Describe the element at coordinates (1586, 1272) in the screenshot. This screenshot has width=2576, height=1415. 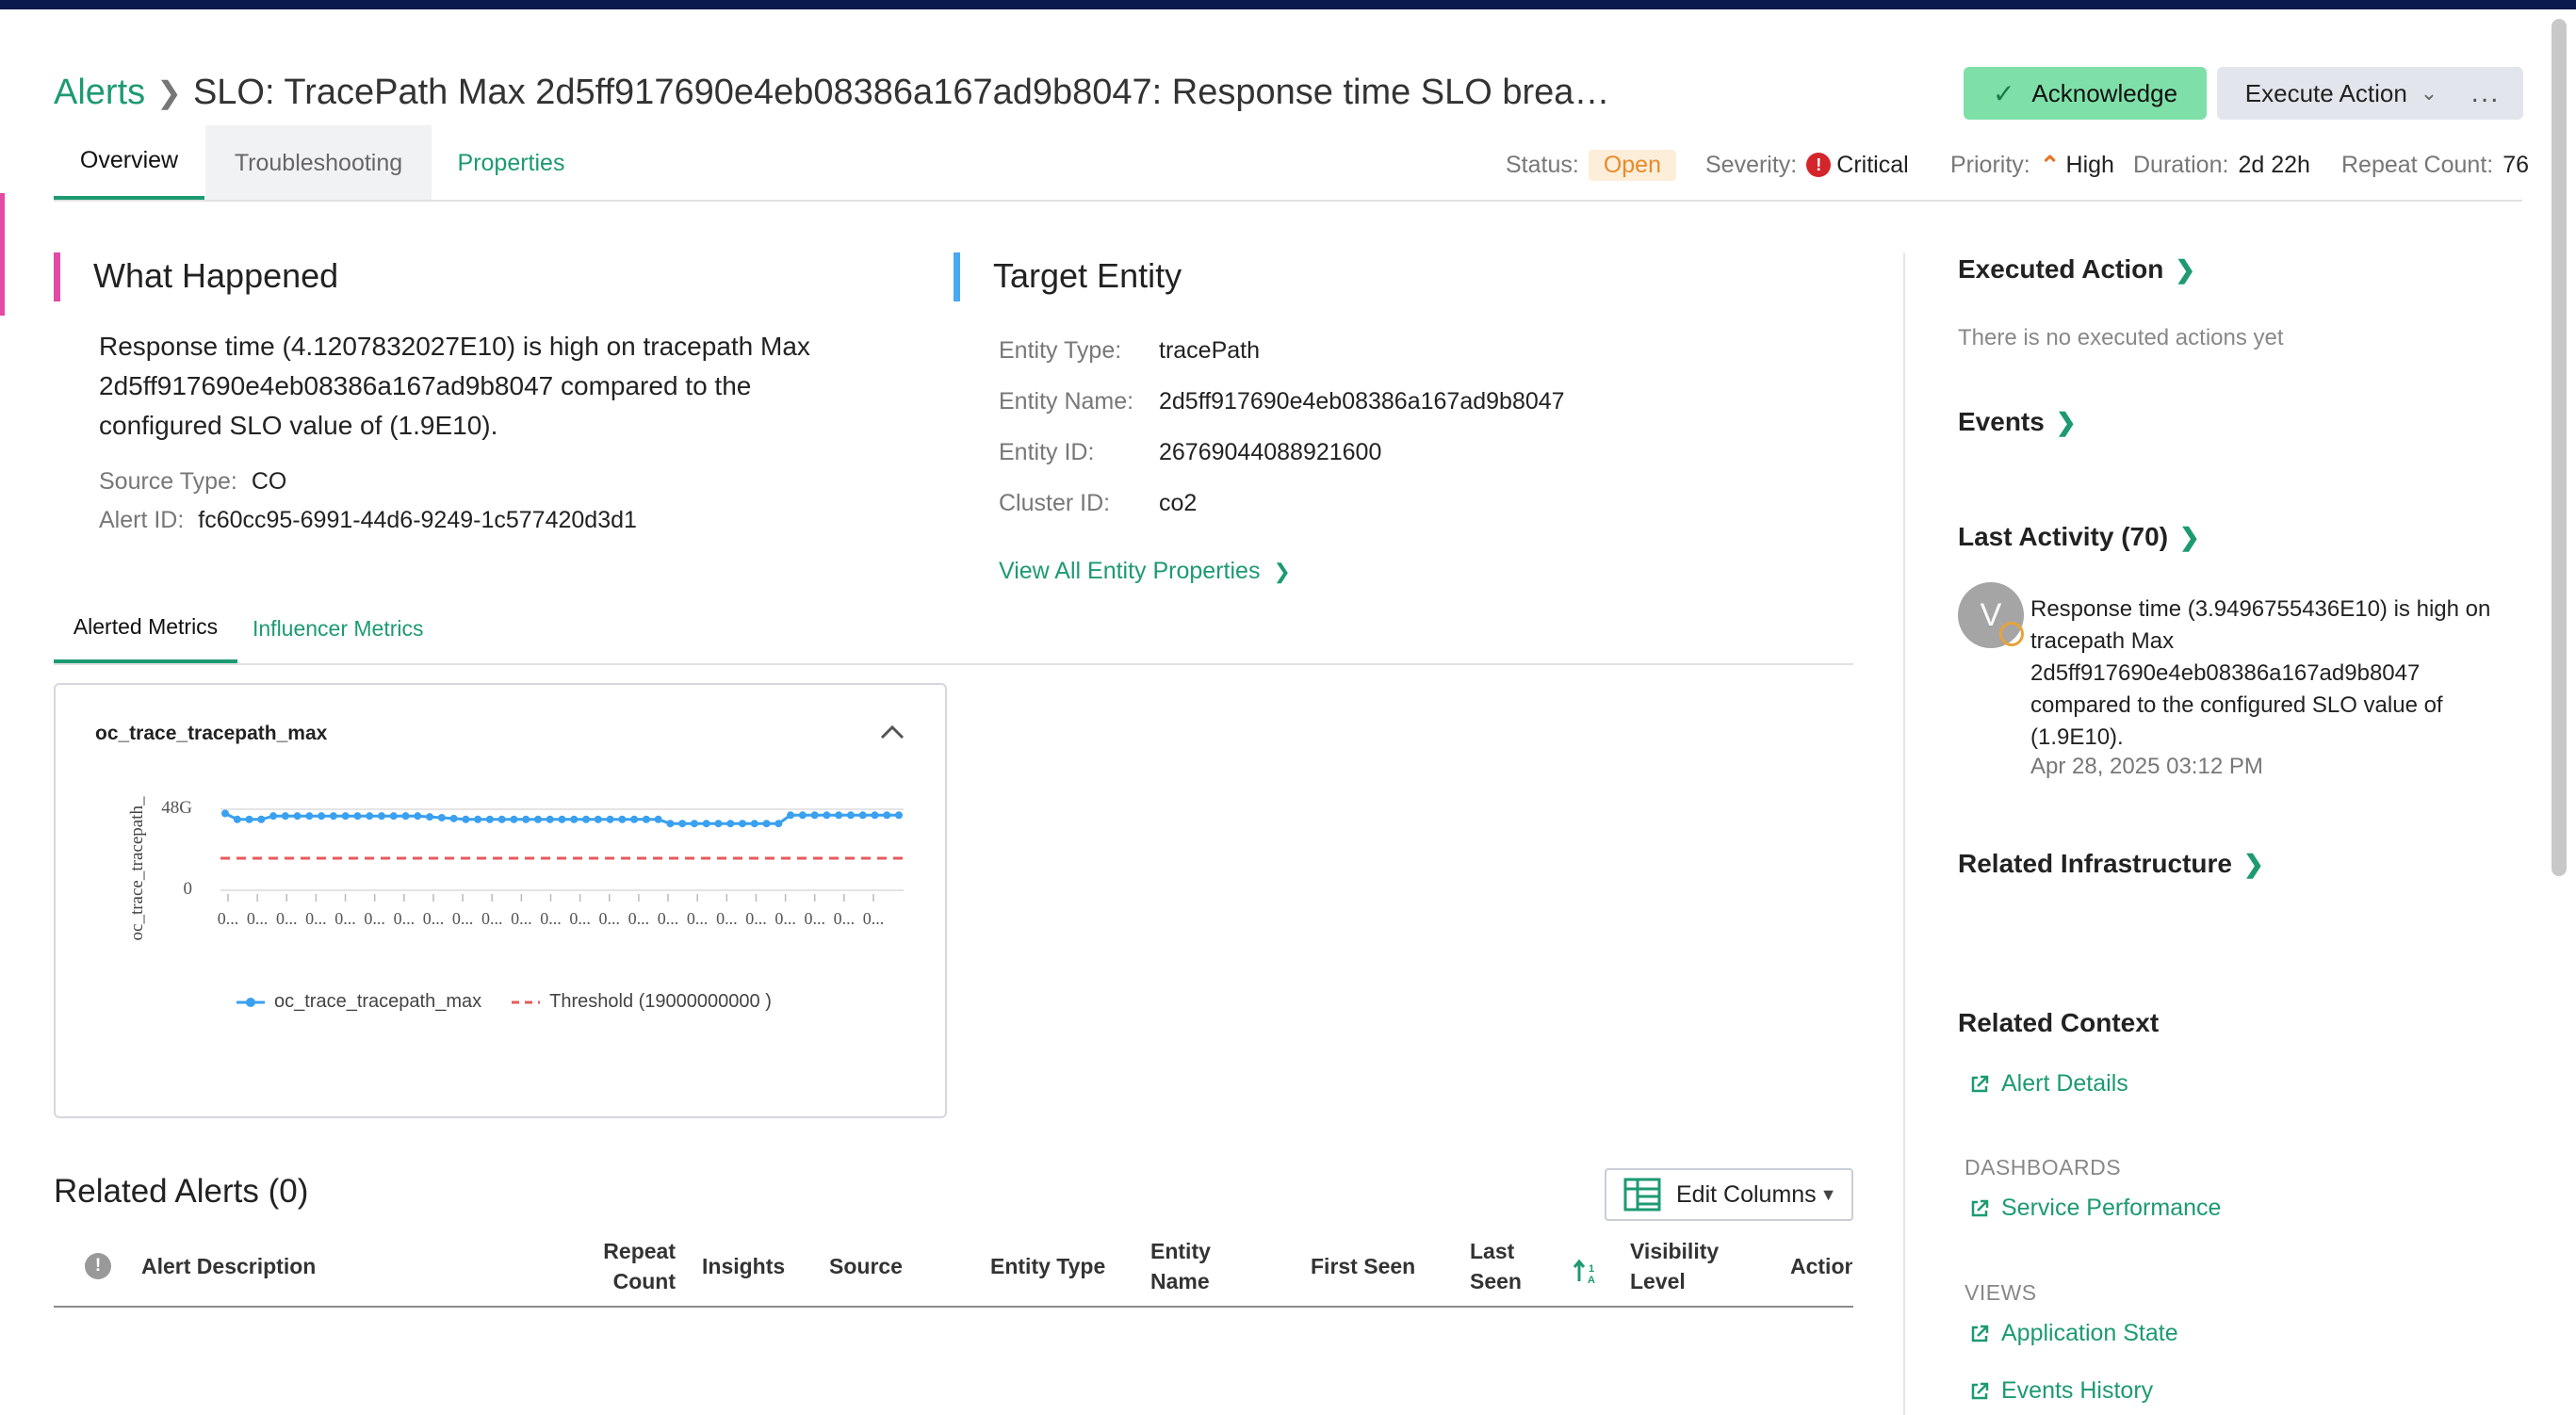
I see `sort-ascending-icon: 1 A` at that location.